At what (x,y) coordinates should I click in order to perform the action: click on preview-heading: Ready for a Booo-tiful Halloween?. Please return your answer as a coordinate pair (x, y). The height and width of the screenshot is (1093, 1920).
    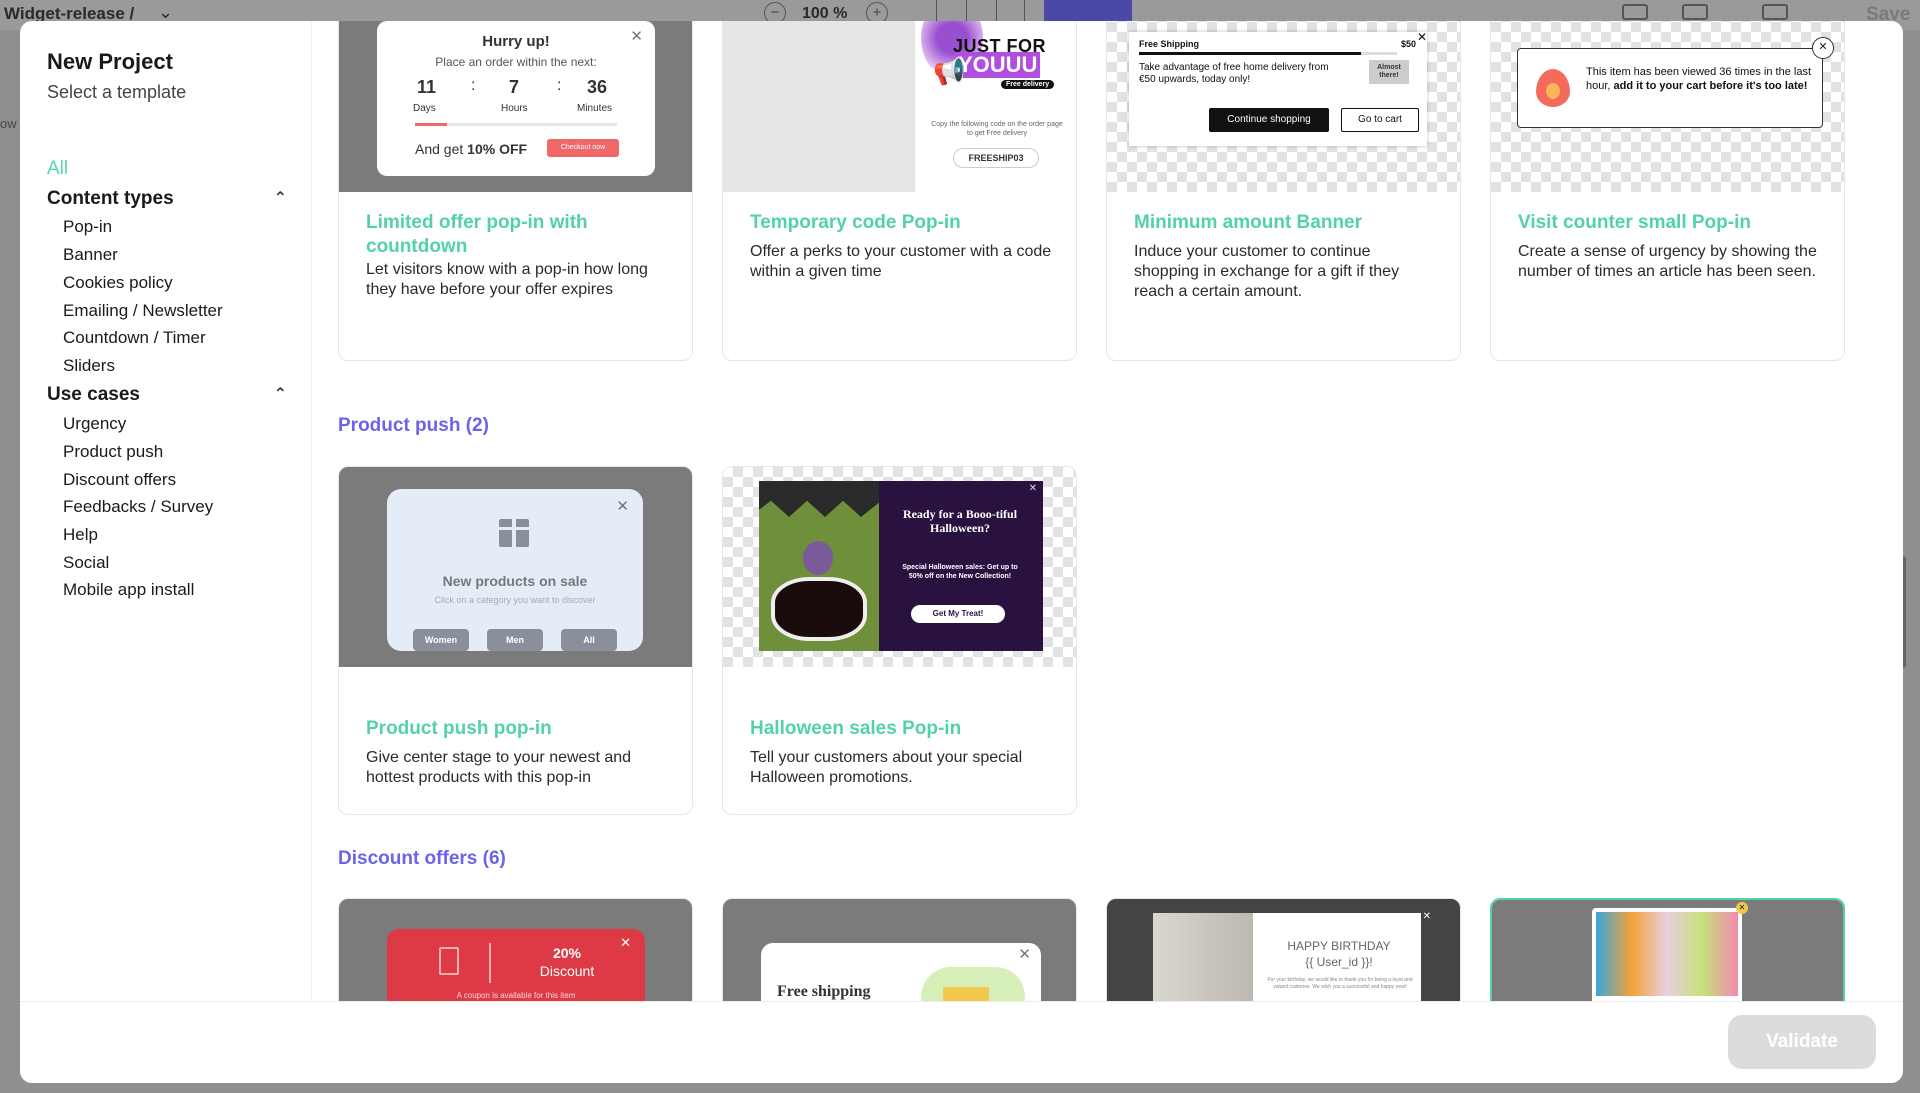
    Looking at the image, I should click on (960, 521).